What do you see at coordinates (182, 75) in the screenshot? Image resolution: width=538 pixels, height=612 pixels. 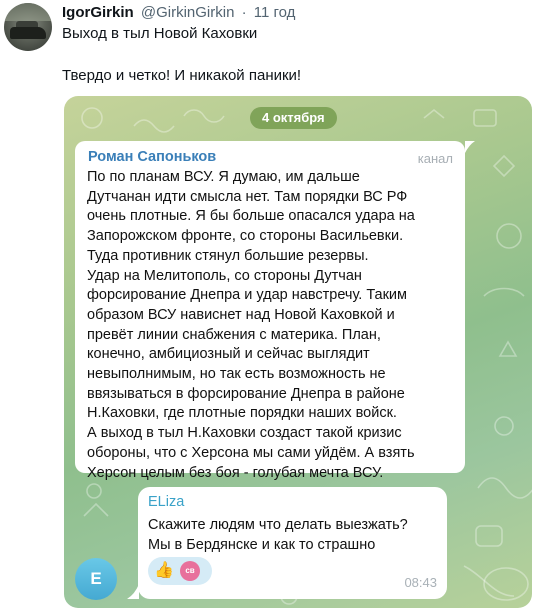 I see `tweet-text-line-2: Твердо и четко! И никакой паники!` at bounding box center [182, 75].